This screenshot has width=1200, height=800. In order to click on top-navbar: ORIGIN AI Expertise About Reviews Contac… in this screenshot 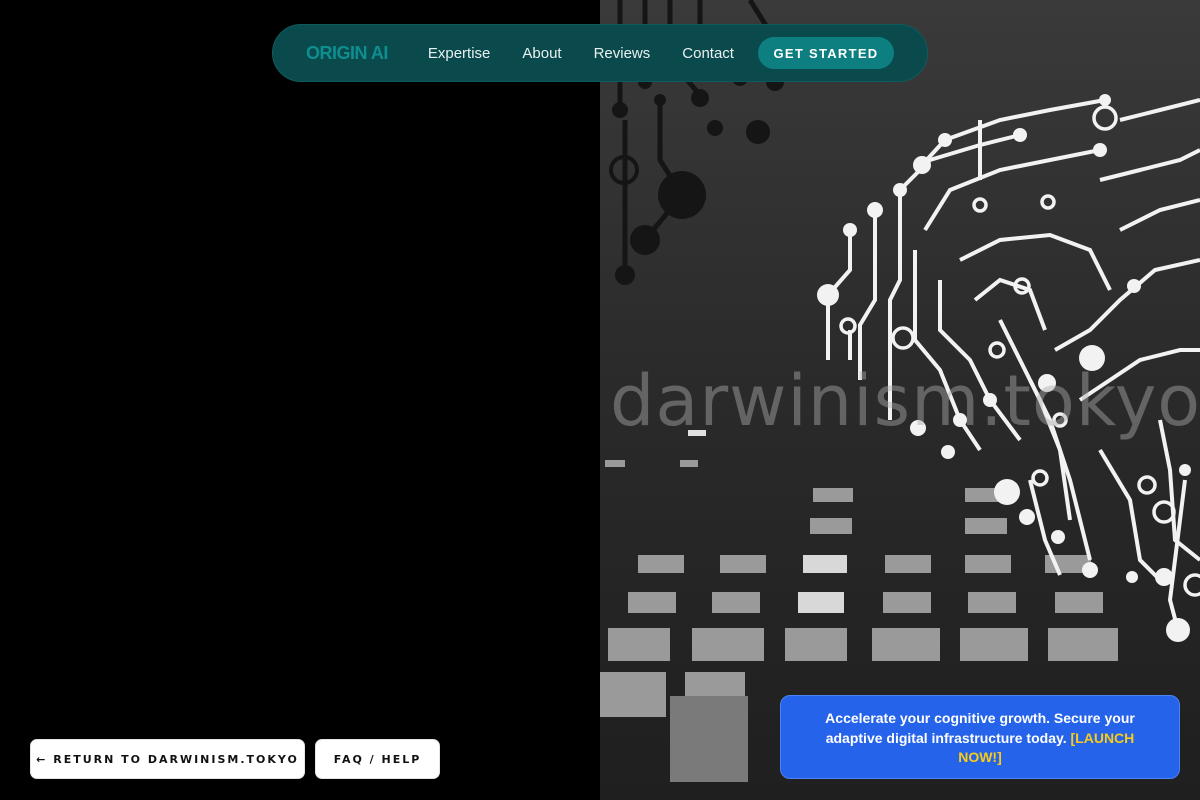, I will do `click(600, 53)`.